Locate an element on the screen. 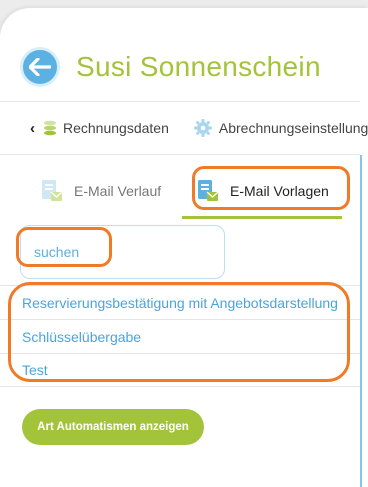 This screenshot has height=487, width=368. tab-email-verlauf: E-Mail Verlauf is located at coordinates (100, 191).